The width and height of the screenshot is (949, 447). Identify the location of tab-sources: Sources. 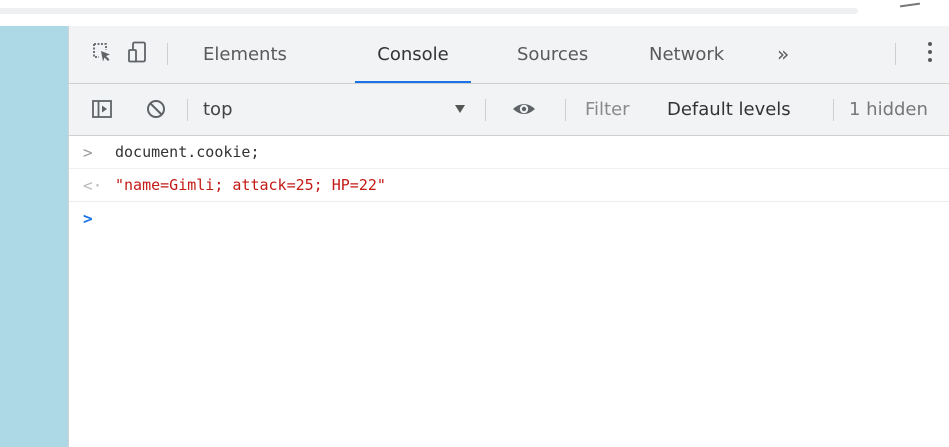
(552, 54).